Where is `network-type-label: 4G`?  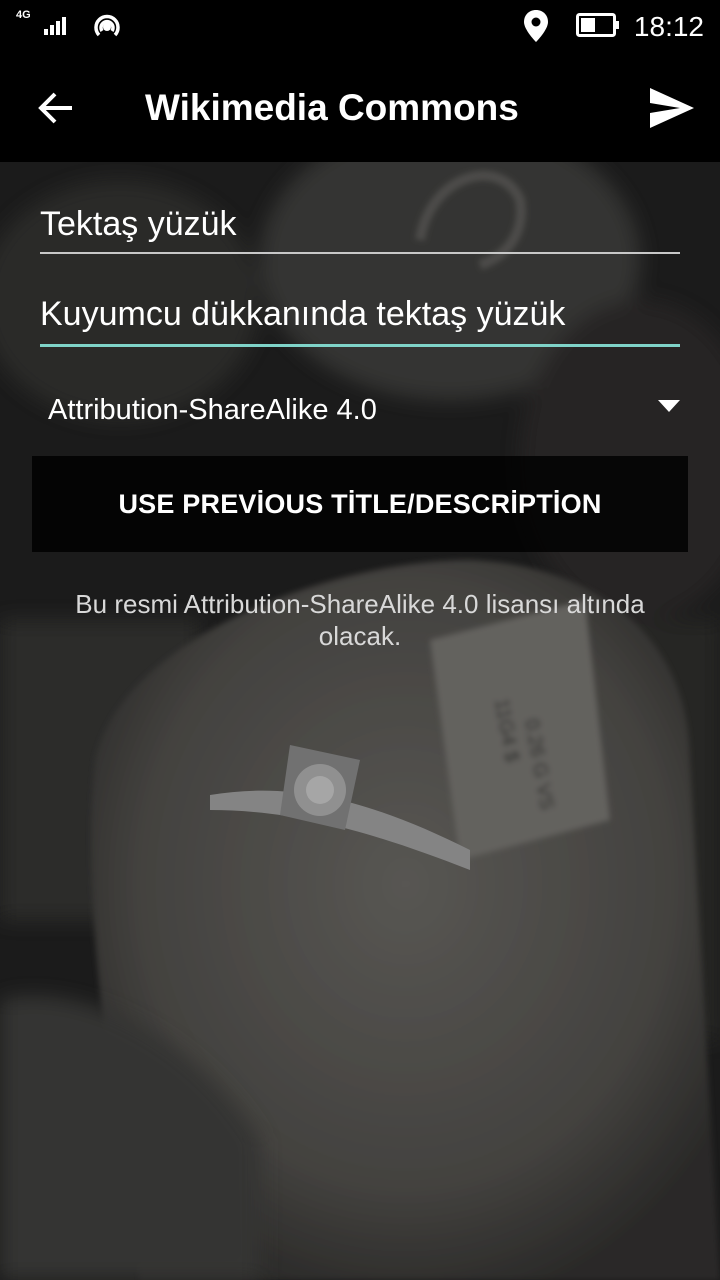 network-type-label: 4G is located at coordinates (23, 15).